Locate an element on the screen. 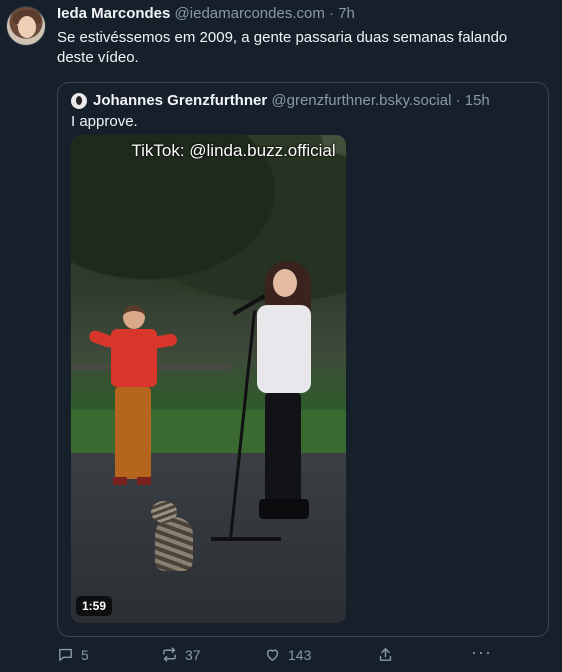 This screenshot has height=672, width=562. author-name: Ieda Marcondes is located at coordinates (113, 13).